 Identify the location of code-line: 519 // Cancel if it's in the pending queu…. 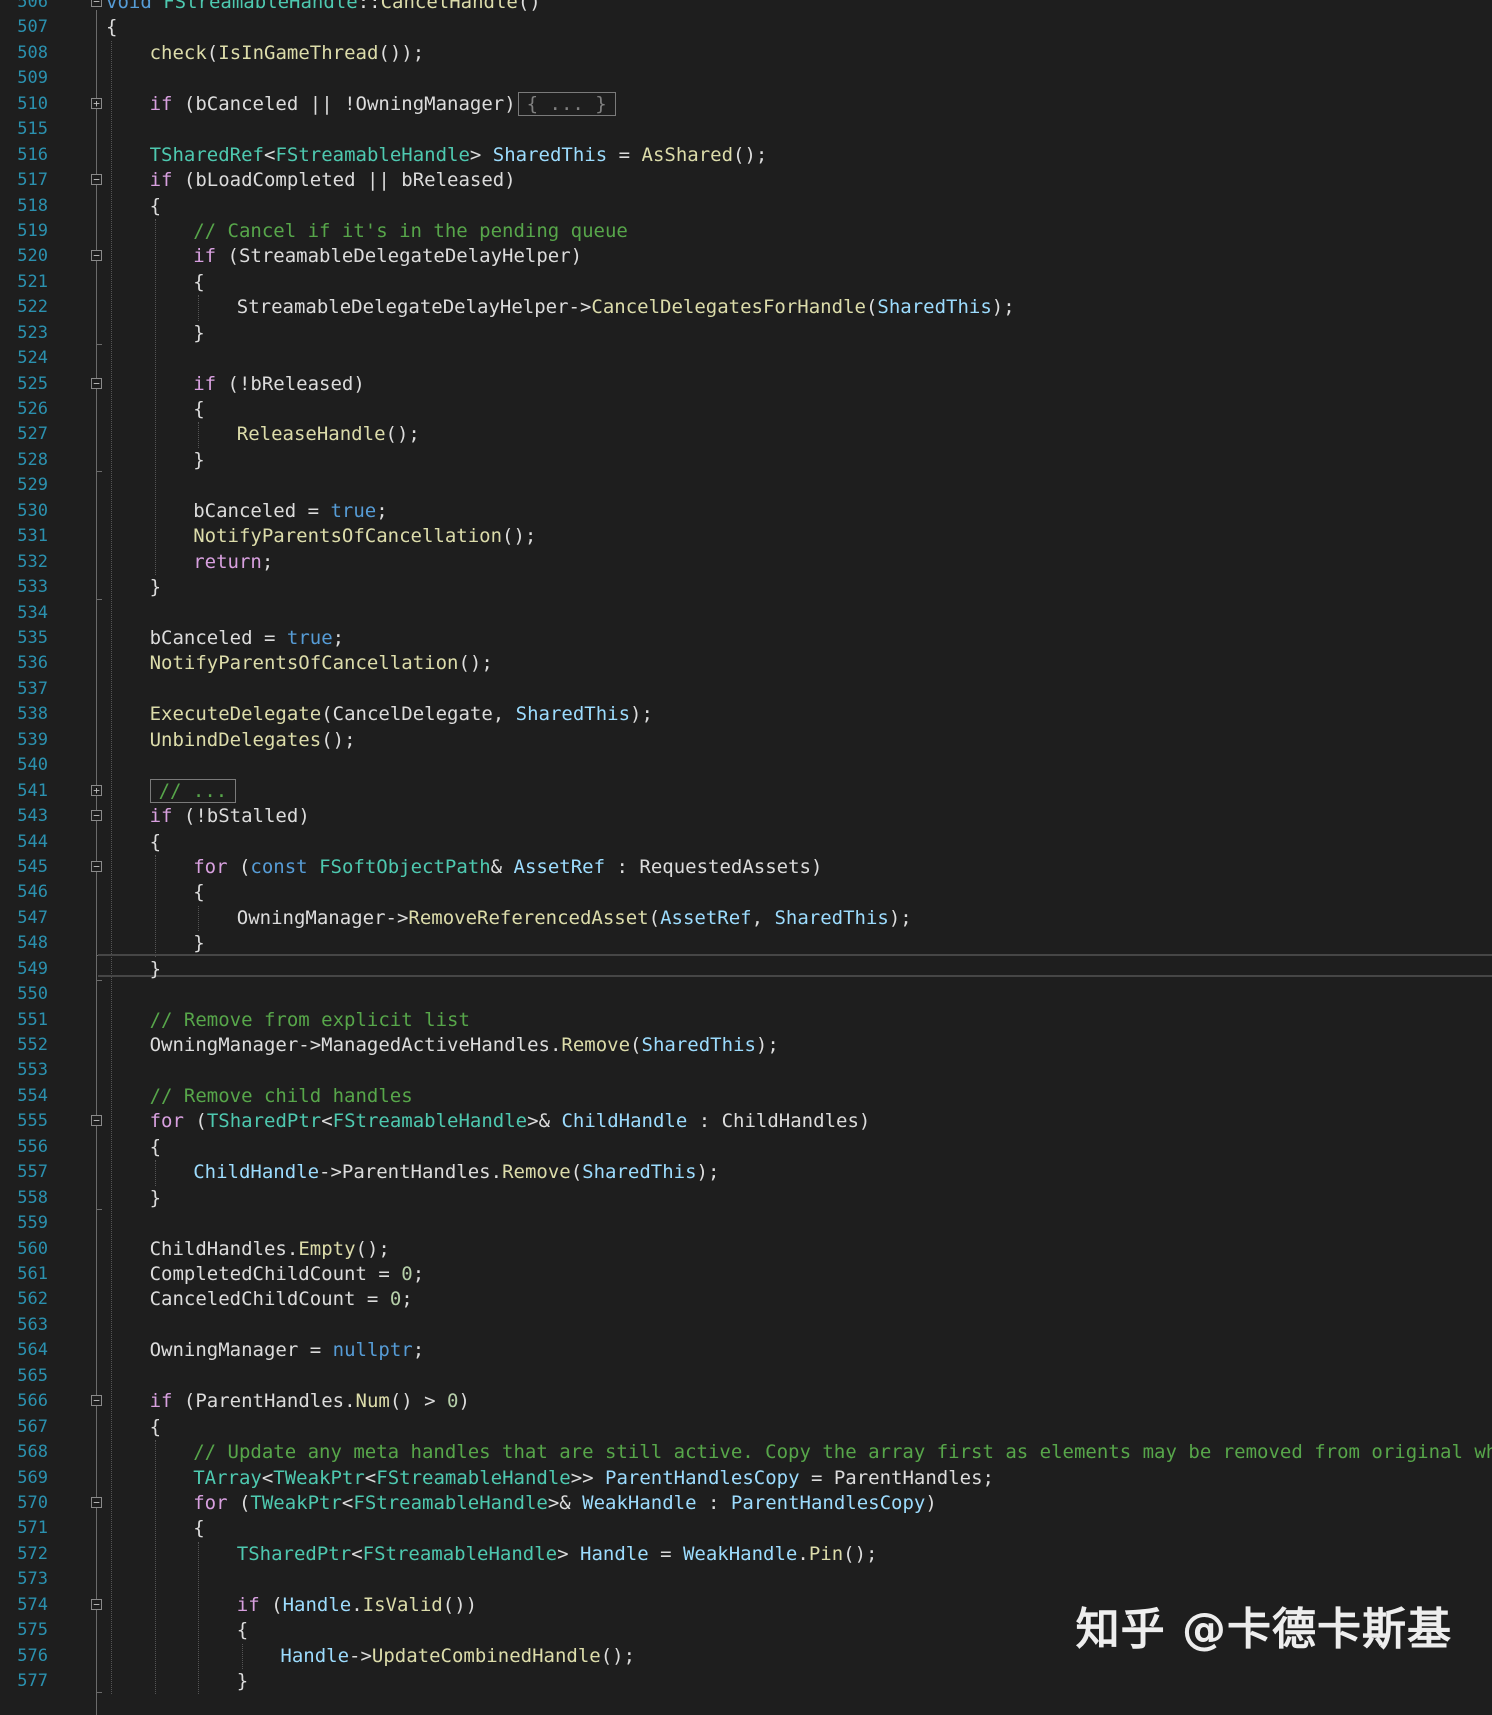
(746, 231).